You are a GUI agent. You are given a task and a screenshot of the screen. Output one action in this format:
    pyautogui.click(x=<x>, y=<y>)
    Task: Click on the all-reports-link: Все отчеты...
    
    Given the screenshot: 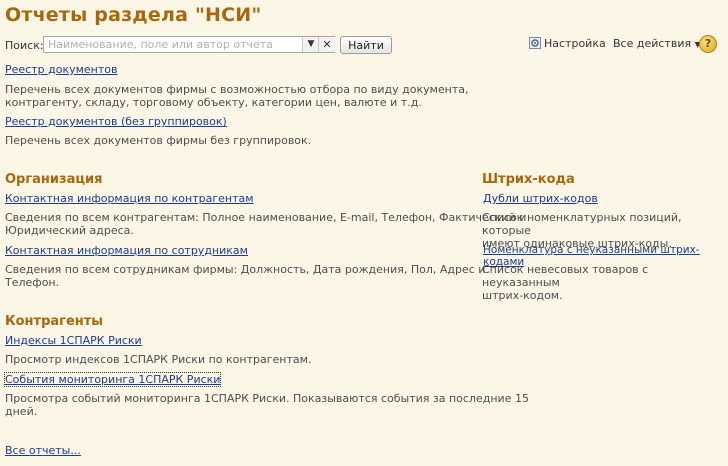 What is the action you would take?
    pyautogui.click(x=43, y=450)
    